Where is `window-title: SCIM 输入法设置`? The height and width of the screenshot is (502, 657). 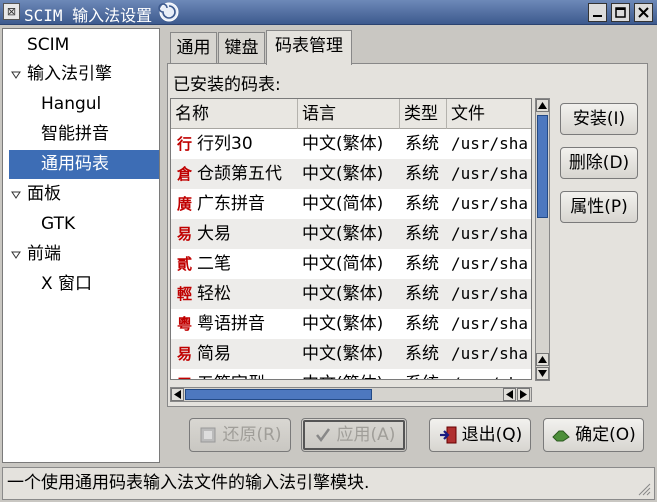
window-title: SCIM 输入法设置 is located at coordinates (88, 15).